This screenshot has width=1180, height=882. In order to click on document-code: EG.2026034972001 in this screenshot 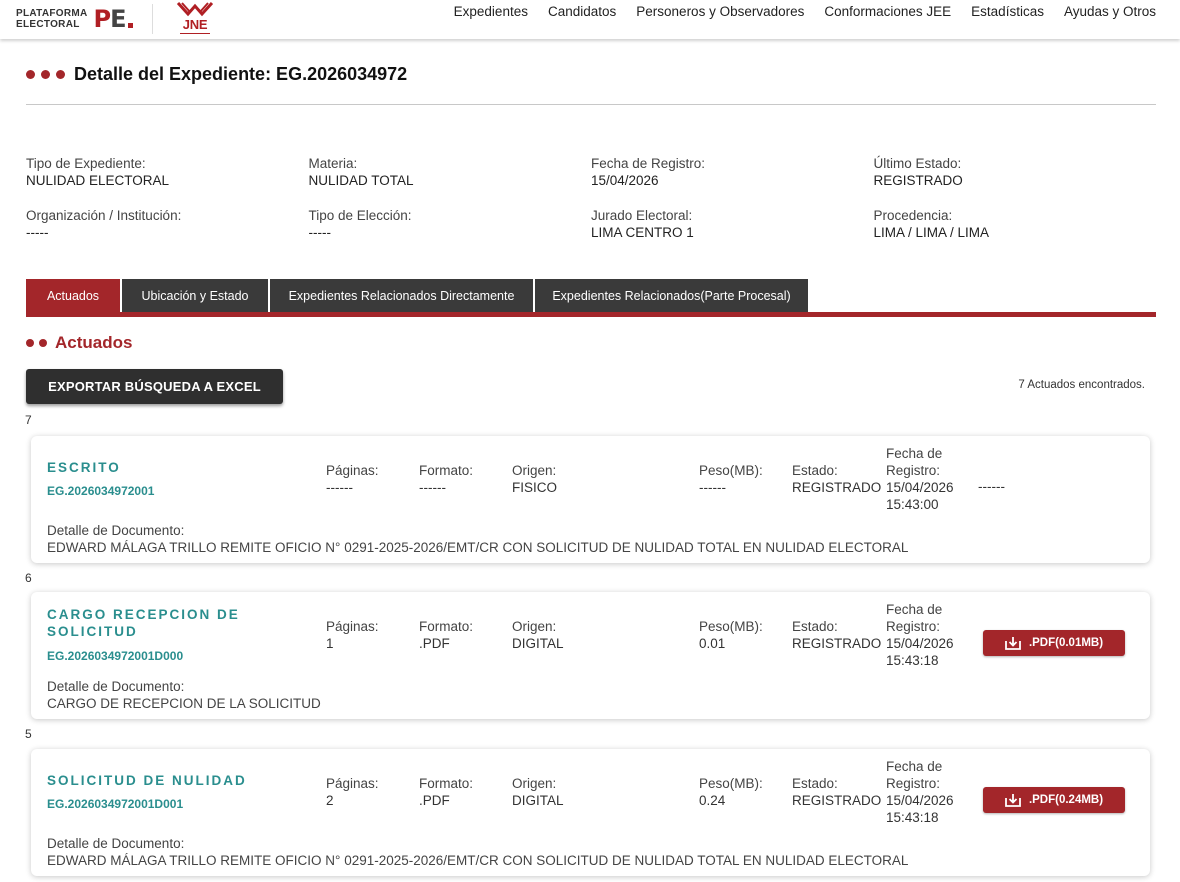, I will do `click(101, 491)`.